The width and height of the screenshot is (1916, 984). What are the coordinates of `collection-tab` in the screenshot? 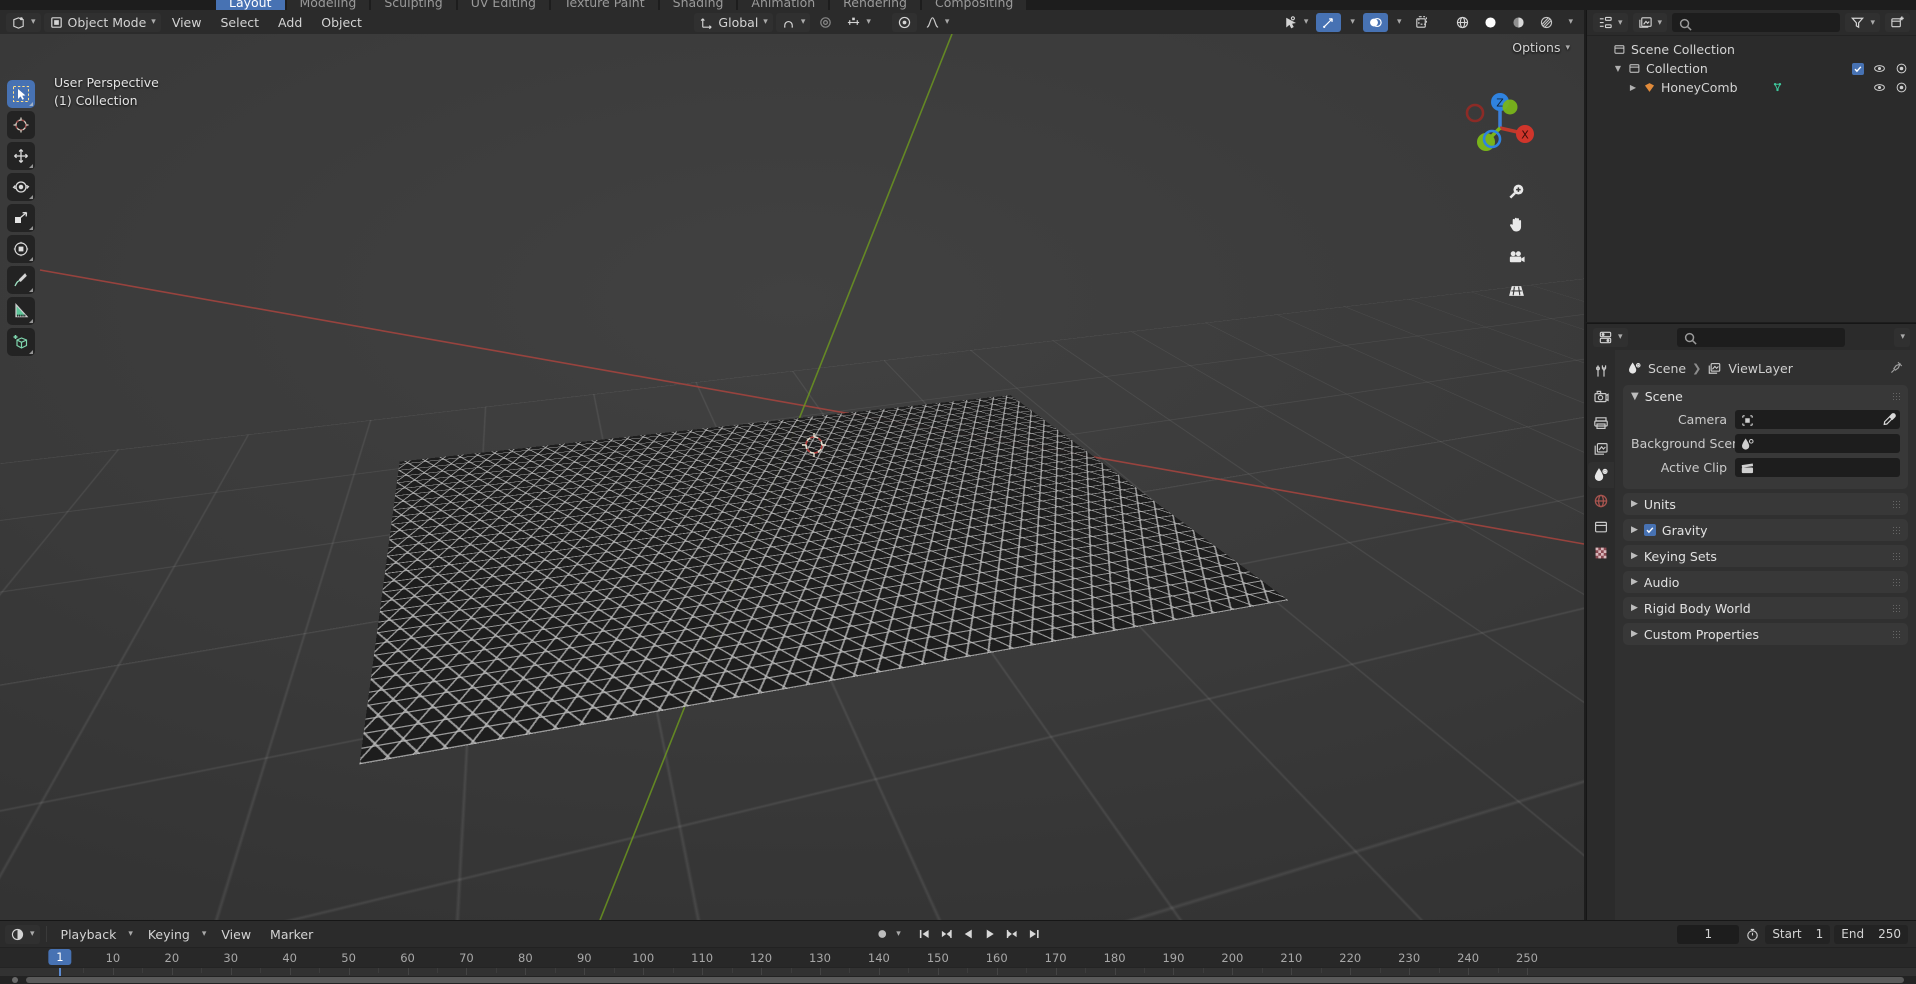 It's located at (1601, 527).